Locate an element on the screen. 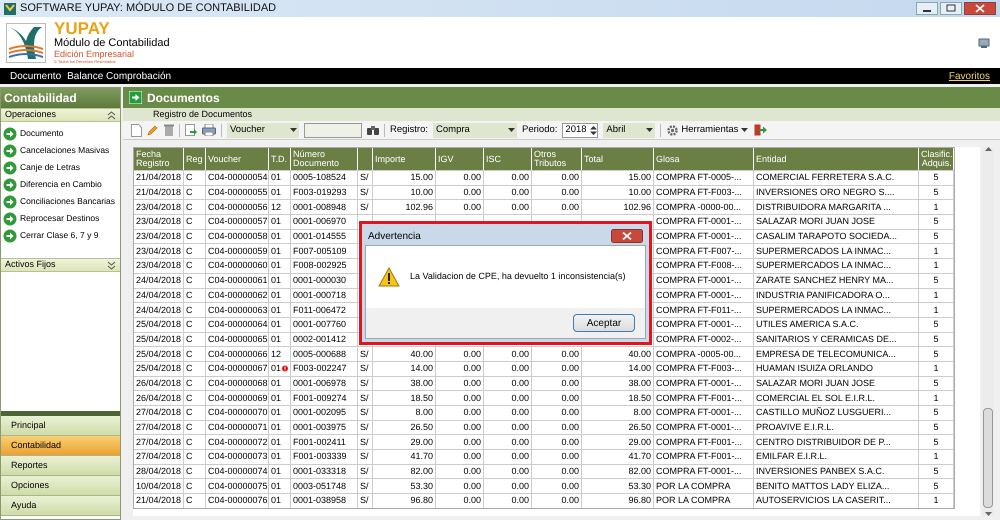  trash-icon is located at coordinates (169, 130).